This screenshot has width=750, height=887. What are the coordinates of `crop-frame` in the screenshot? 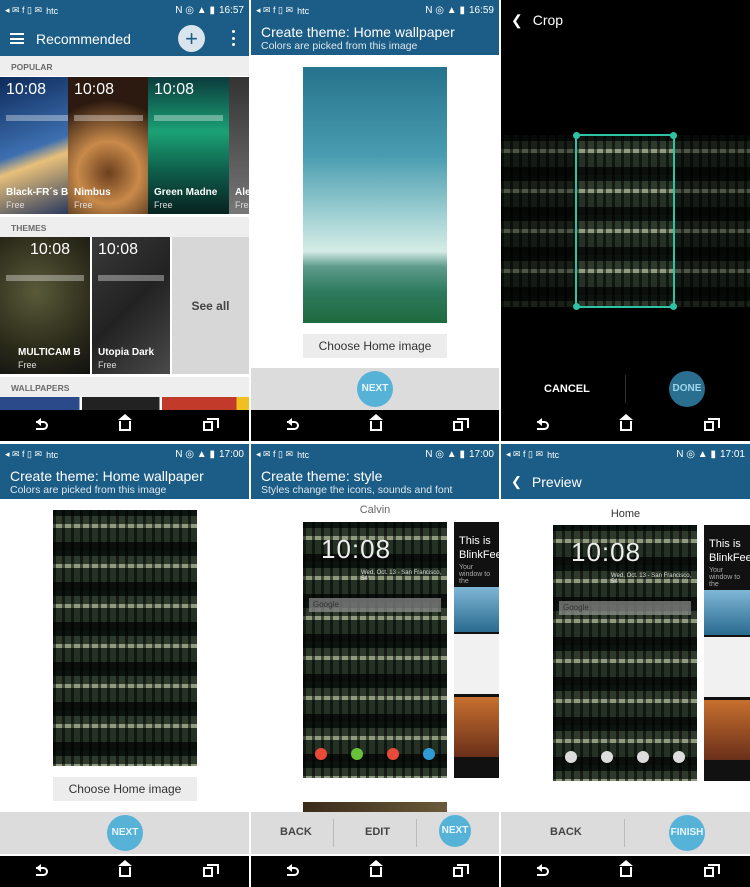 It's located at (625, 221).